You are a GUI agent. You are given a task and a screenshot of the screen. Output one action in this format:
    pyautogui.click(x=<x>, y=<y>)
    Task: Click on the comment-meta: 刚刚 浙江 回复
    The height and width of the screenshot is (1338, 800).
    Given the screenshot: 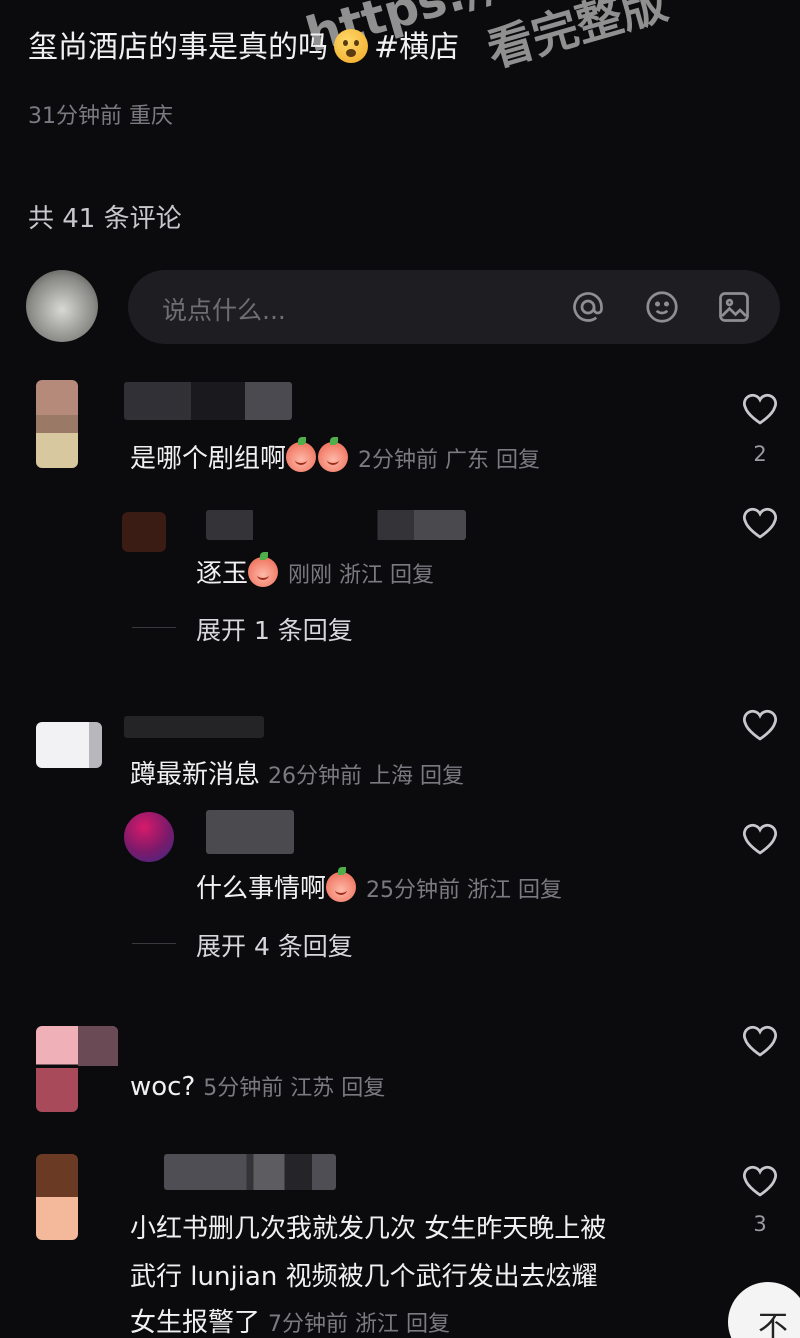 What is the action you would take?
    pyautogui.click(x=361, y=575)
    